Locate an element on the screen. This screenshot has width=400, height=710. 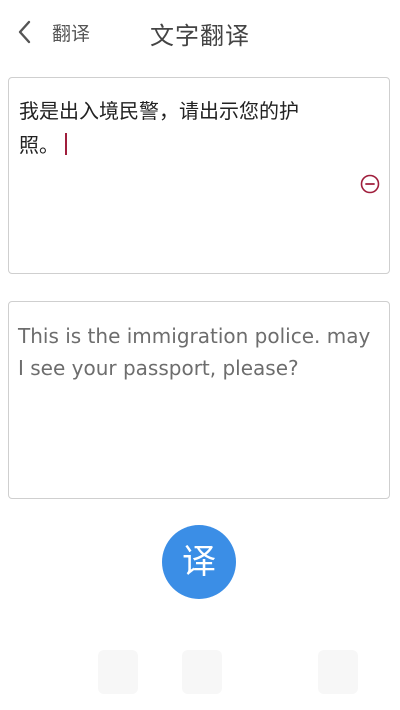
translate-button: 译 is located at coordinates (199, 562).